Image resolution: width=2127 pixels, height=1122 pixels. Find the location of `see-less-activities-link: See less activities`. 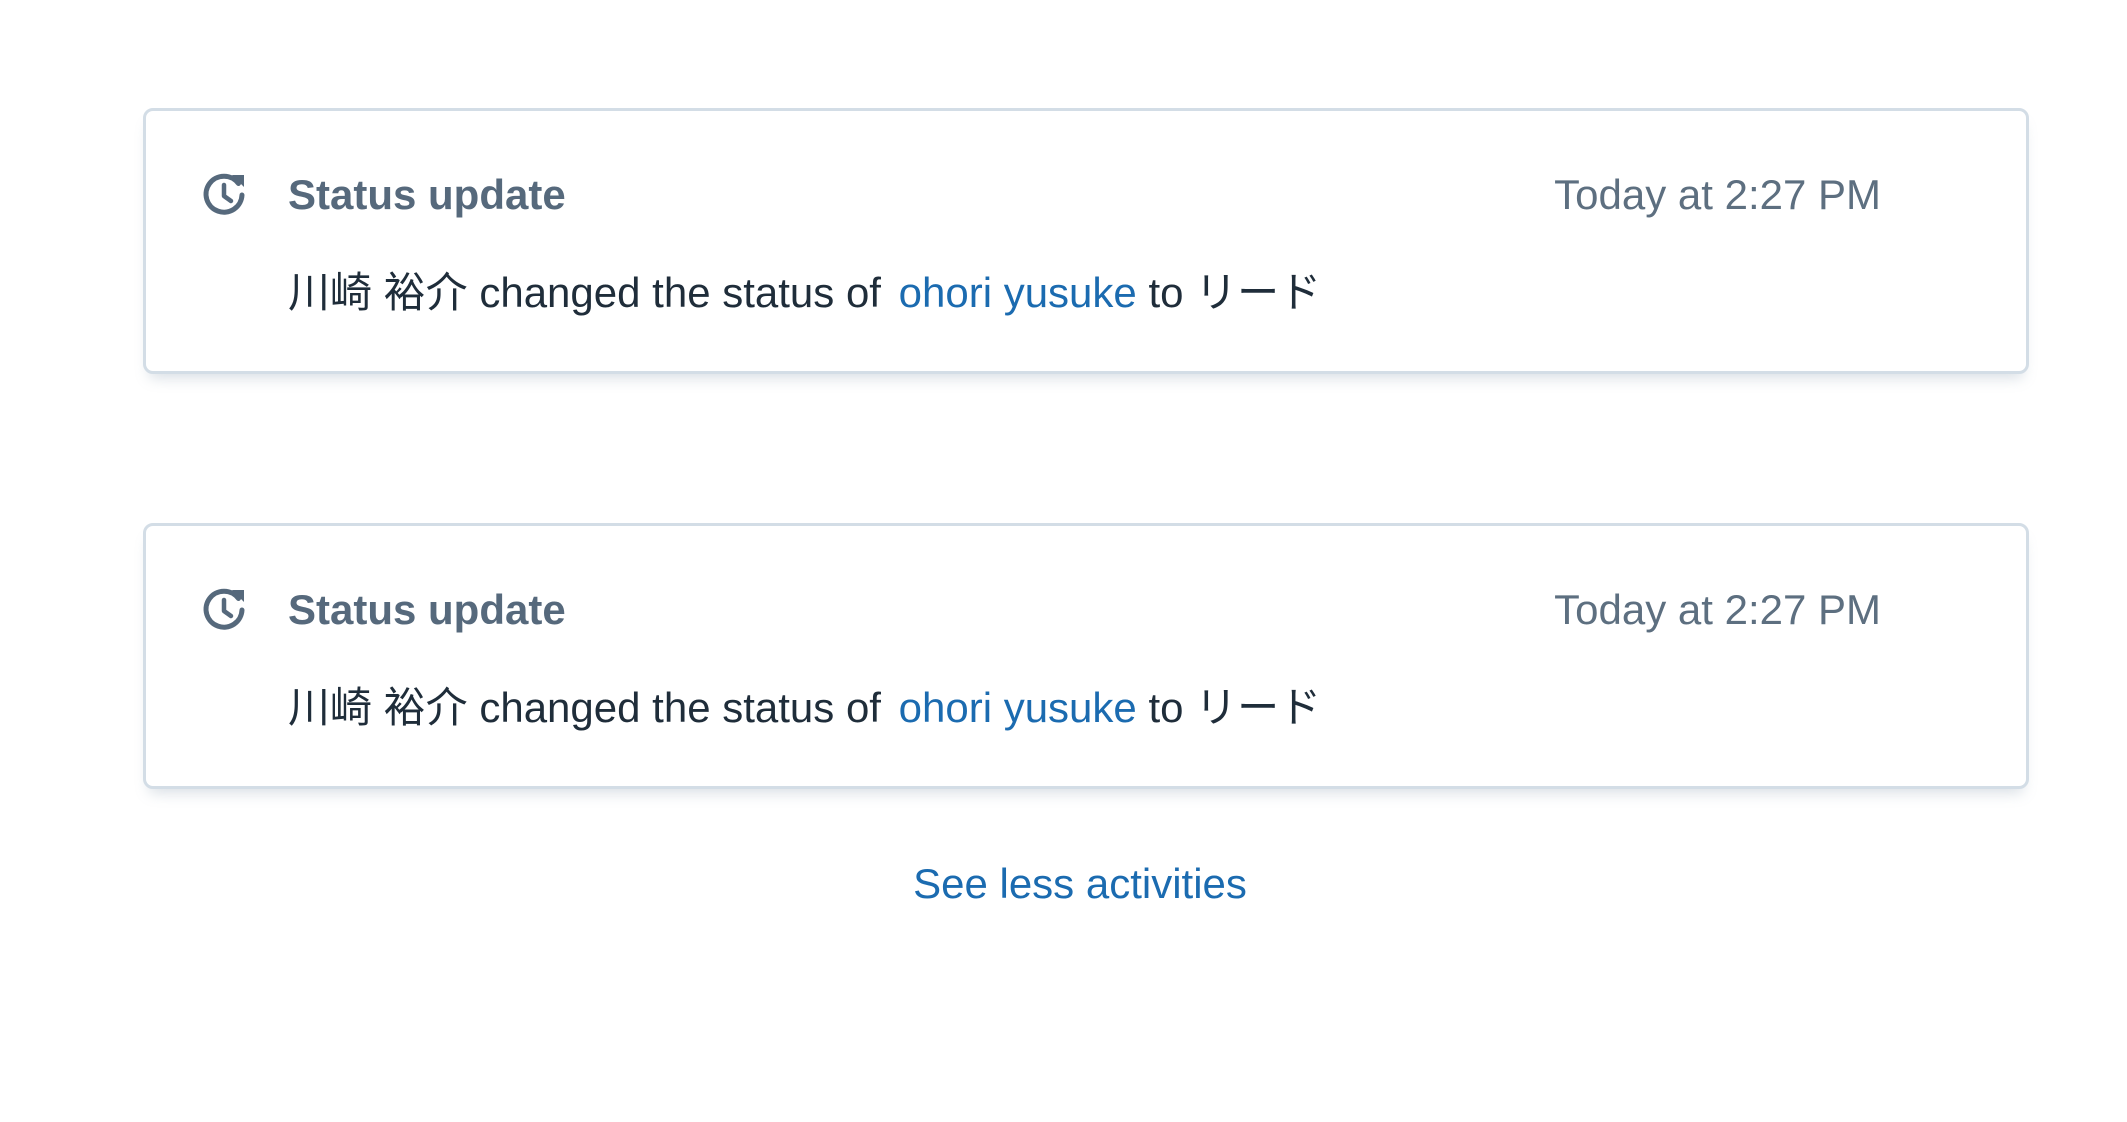

see-less-activities-link: See less activities is located at coordinates (1063, 884).